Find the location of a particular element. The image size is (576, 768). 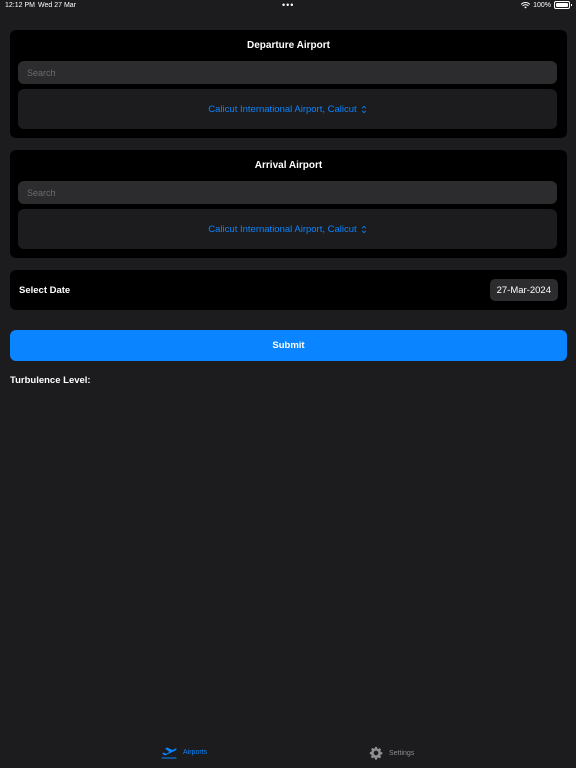

departure-airport-picker: Calicut International Airport, Calicut is located at coordinates (287, 109).